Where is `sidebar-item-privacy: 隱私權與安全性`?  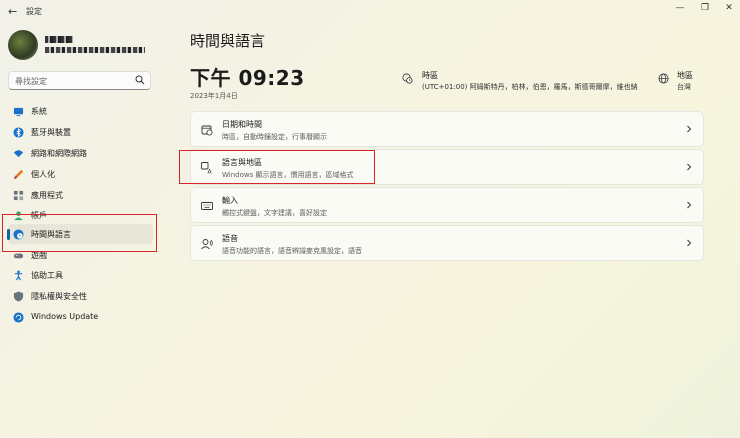
sidebar-item-privacy: 隱私權與安全性 is located at coordinates (80, 296).